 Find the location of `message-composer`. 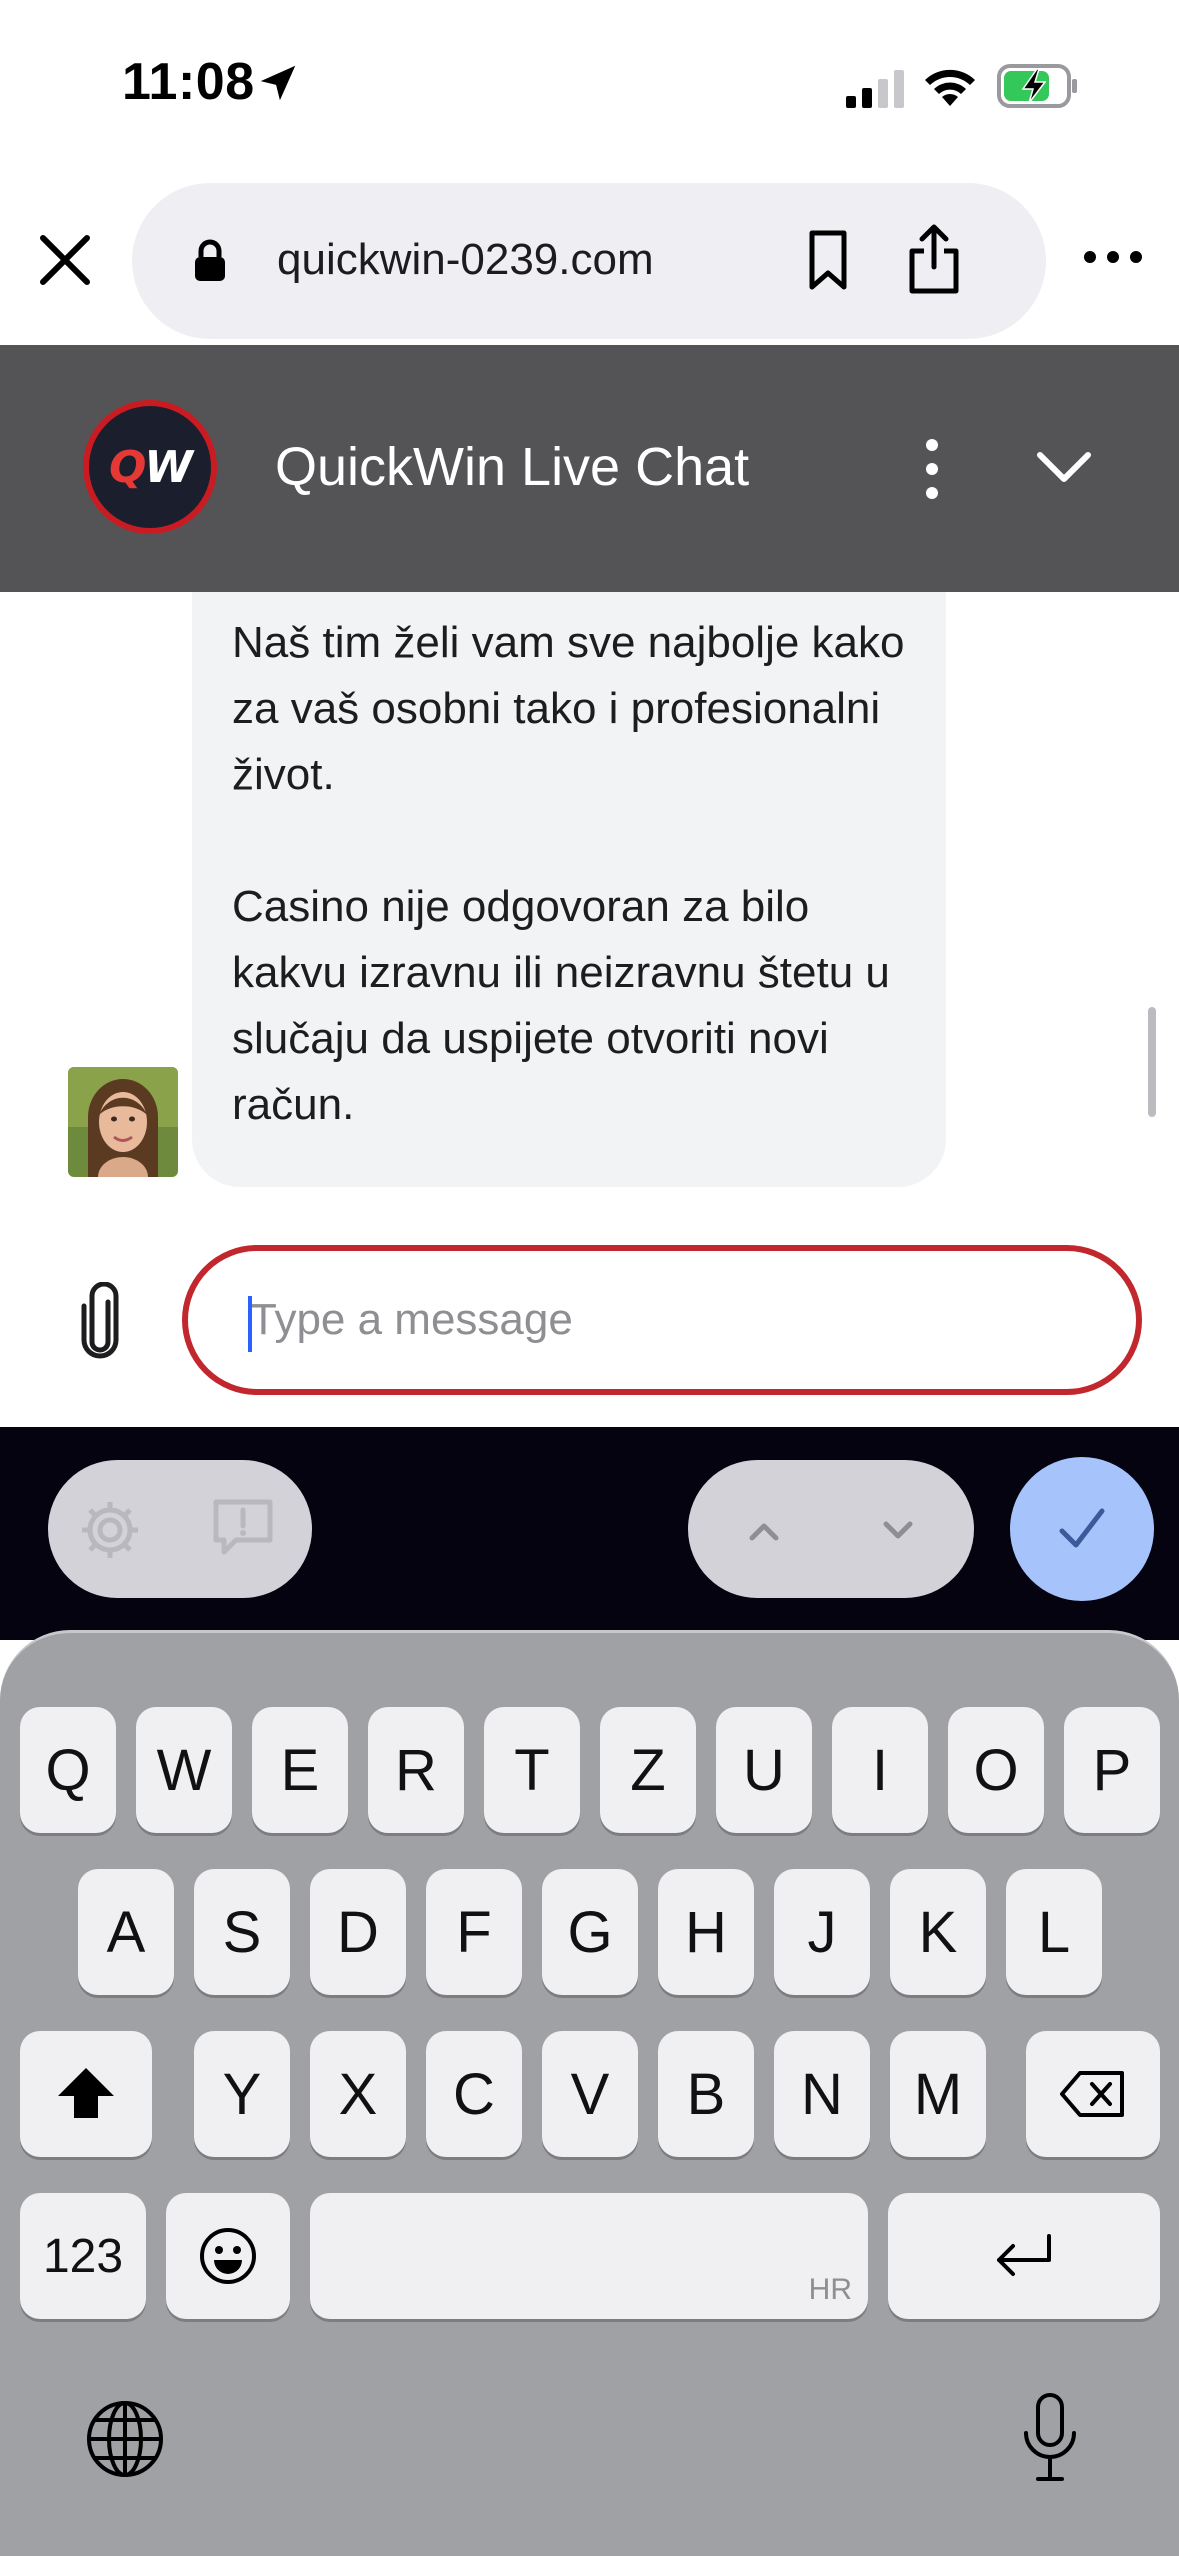

message-composer is located at coordinates (589, 1327).